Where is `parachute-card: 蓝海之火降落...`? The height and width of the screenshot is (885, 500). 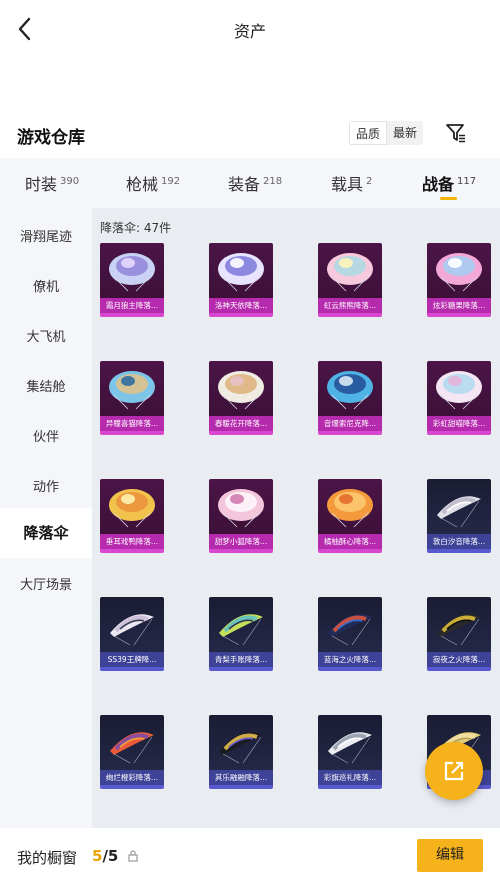 parachute-card: 蓝海之火降落... is located at coordinates (350, 634).